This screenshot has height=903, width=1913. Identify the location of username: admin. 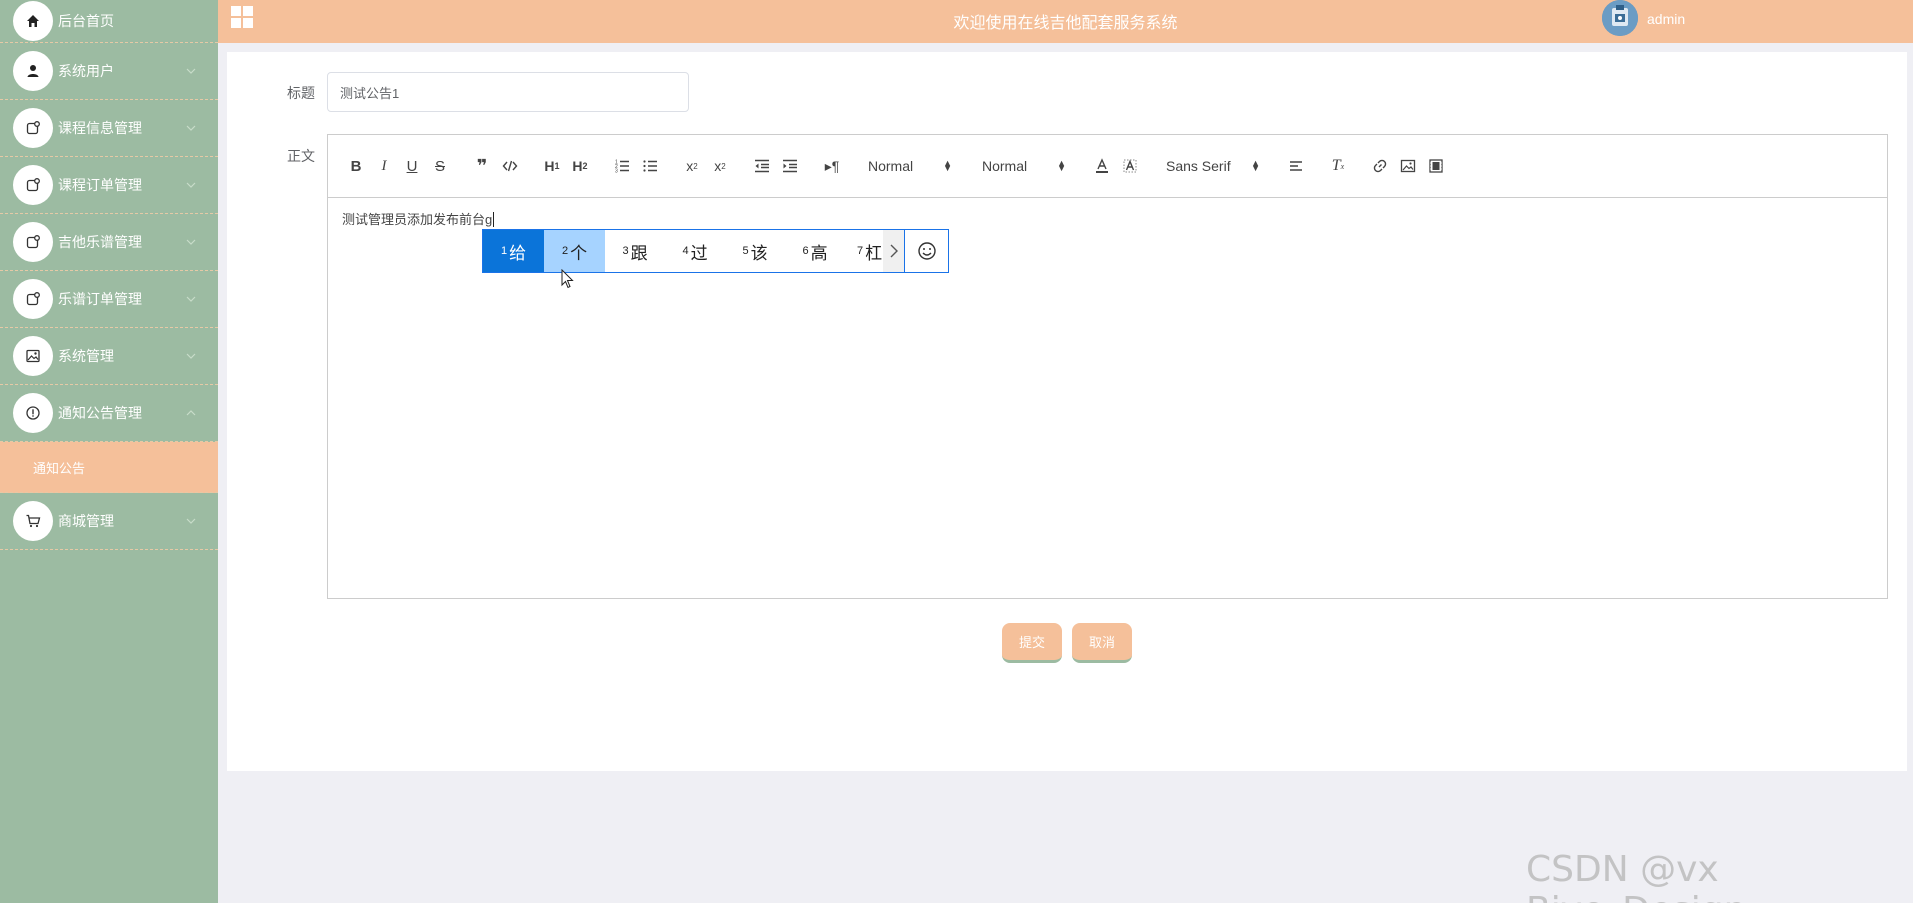
(1666, 19).